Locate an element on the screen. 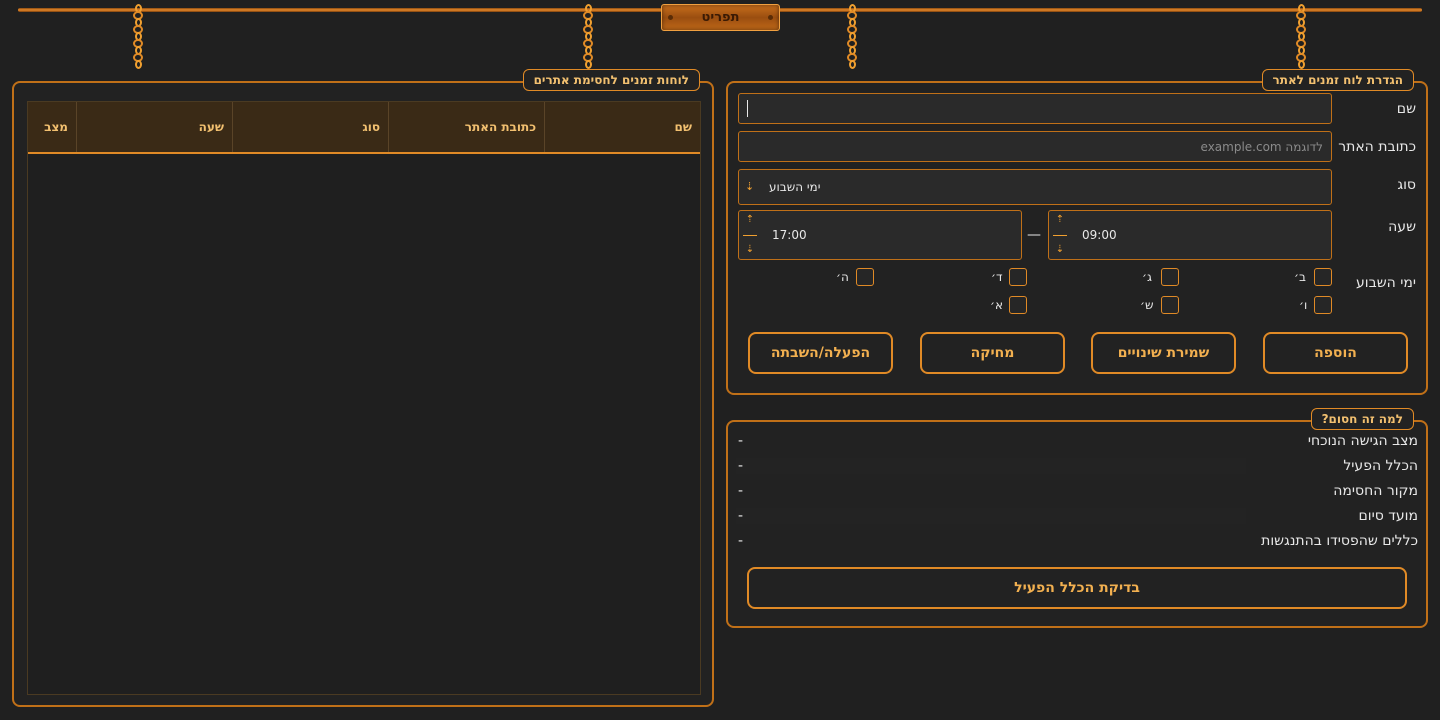 The width and height of the screenshot is (1440, 720). day-checkbox-sat is located at coordinates (1170, 305).